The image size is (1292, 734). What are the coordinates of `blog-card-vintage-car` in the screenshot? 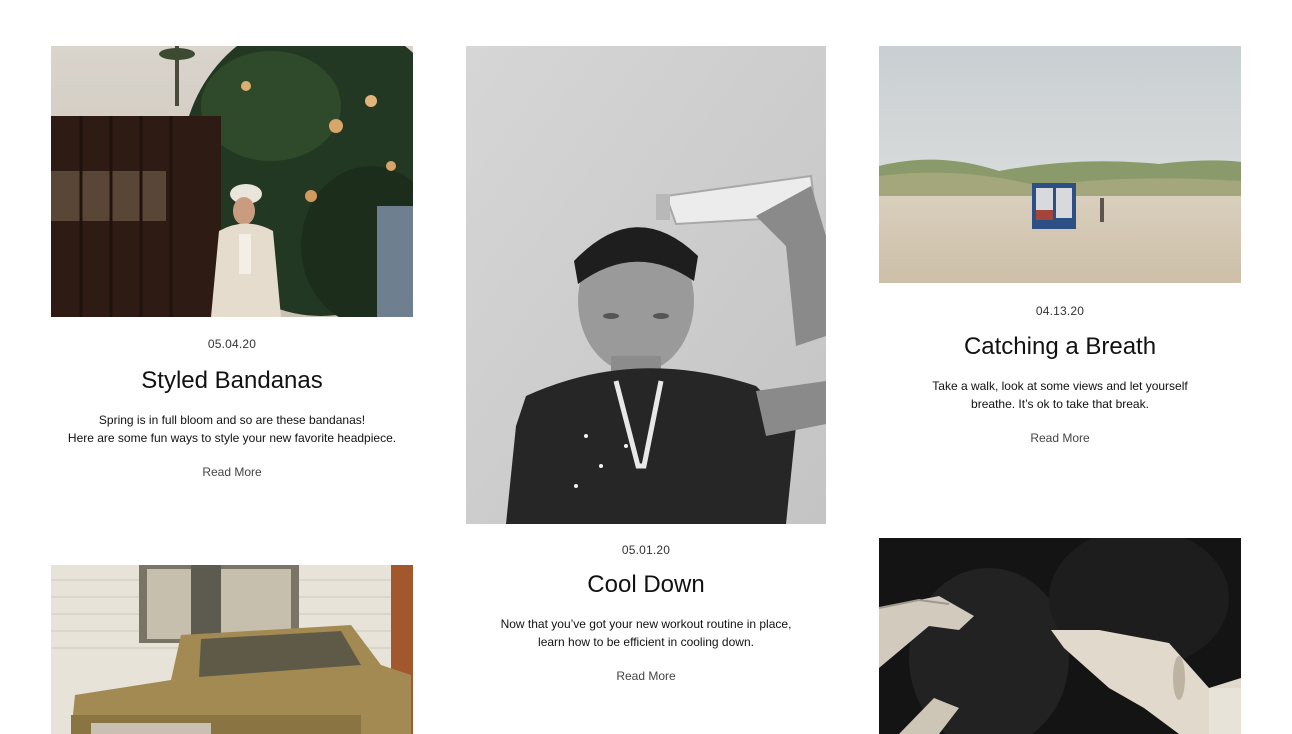 It's located at (232, 649).